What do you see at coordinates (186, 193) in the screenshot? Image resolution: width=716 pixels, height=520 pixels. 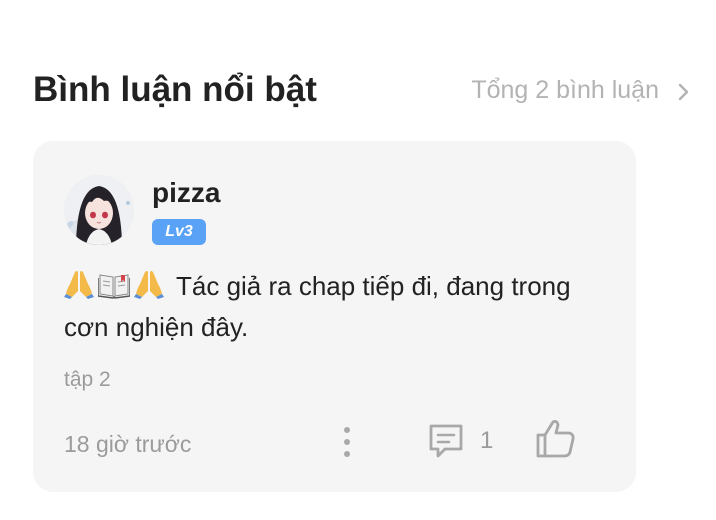 I see `username: pizza` at bounding box center [186, 193].